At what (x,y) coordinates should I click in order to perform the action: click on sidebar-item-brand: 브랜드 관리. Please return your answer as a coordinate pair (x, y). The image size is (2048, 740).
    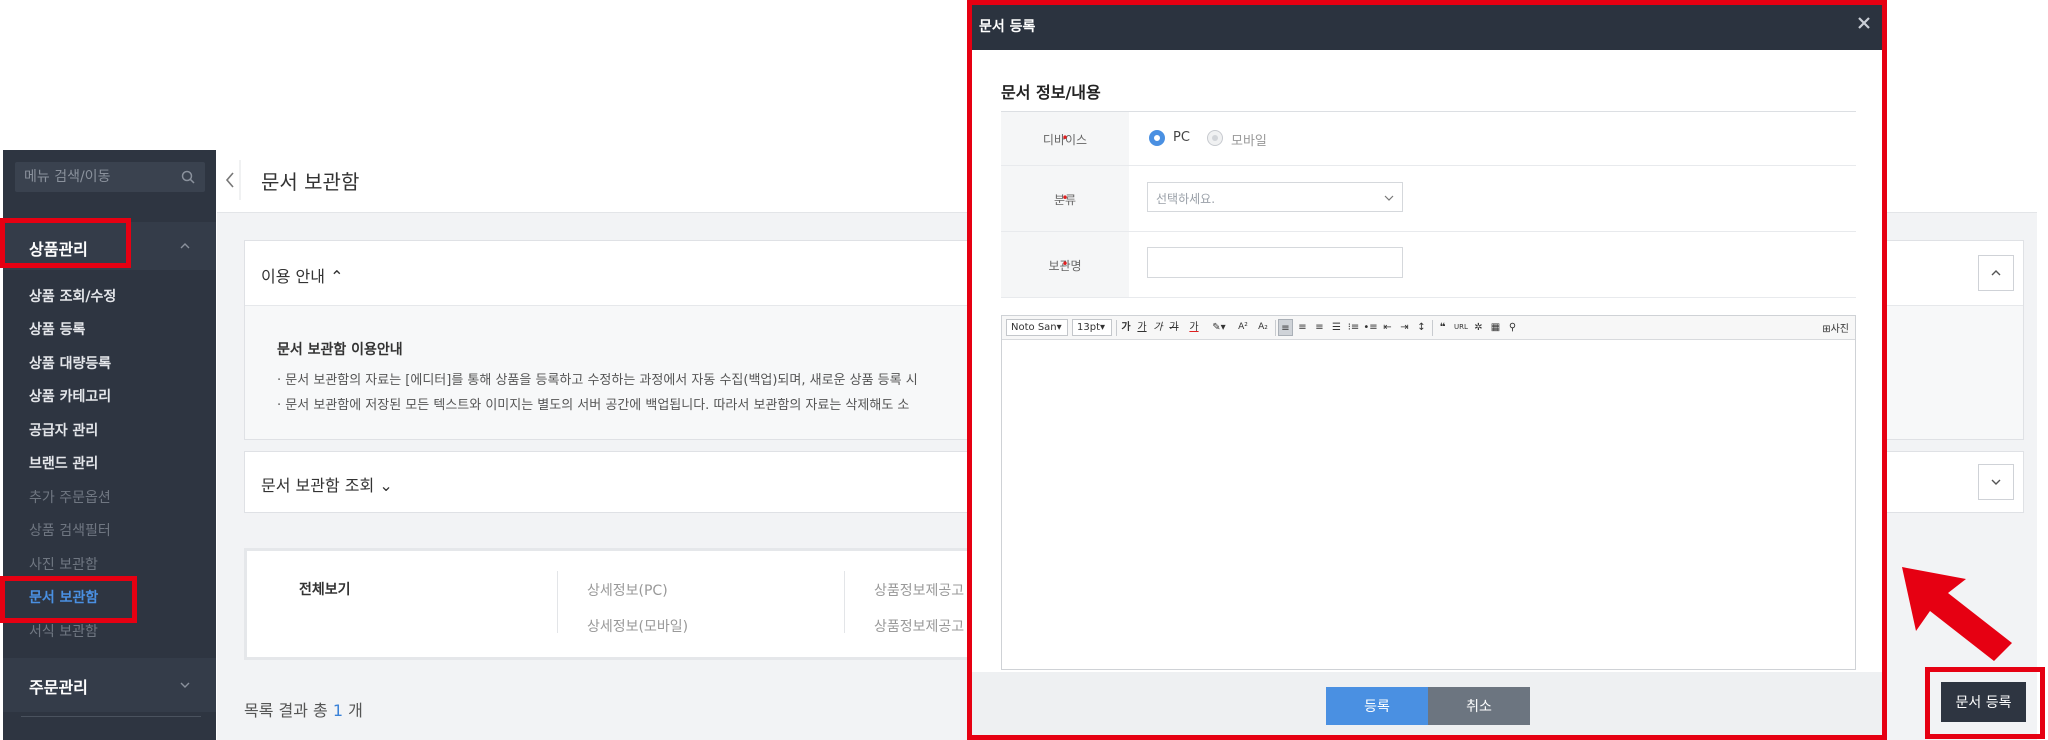
    Looking at the image, I should click on (63, 463).